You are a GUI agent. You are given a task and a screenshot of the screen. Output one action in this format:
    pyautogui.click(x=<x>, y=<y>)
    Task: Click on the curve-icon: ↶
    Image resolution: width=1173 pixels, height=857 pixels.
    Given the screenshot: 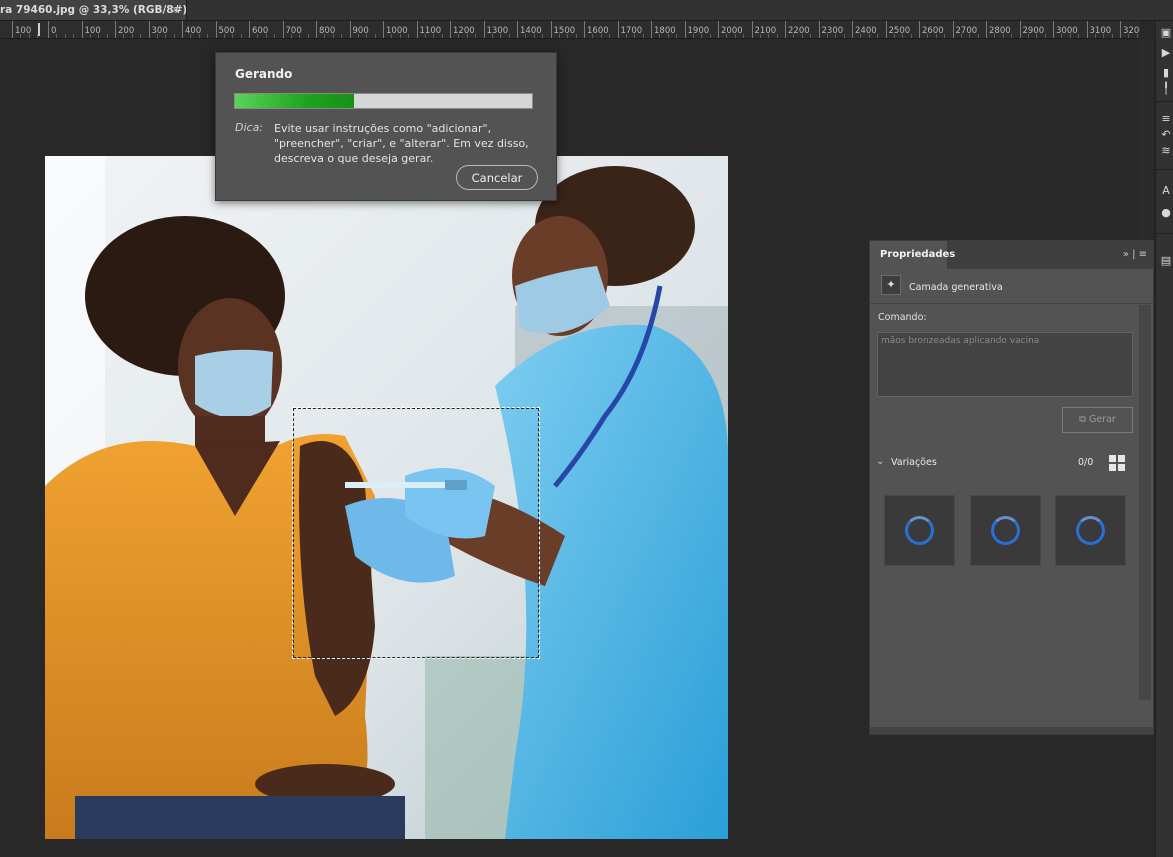 What is the action you would take?
    pyautogui.click(x=1166, y=135)
    